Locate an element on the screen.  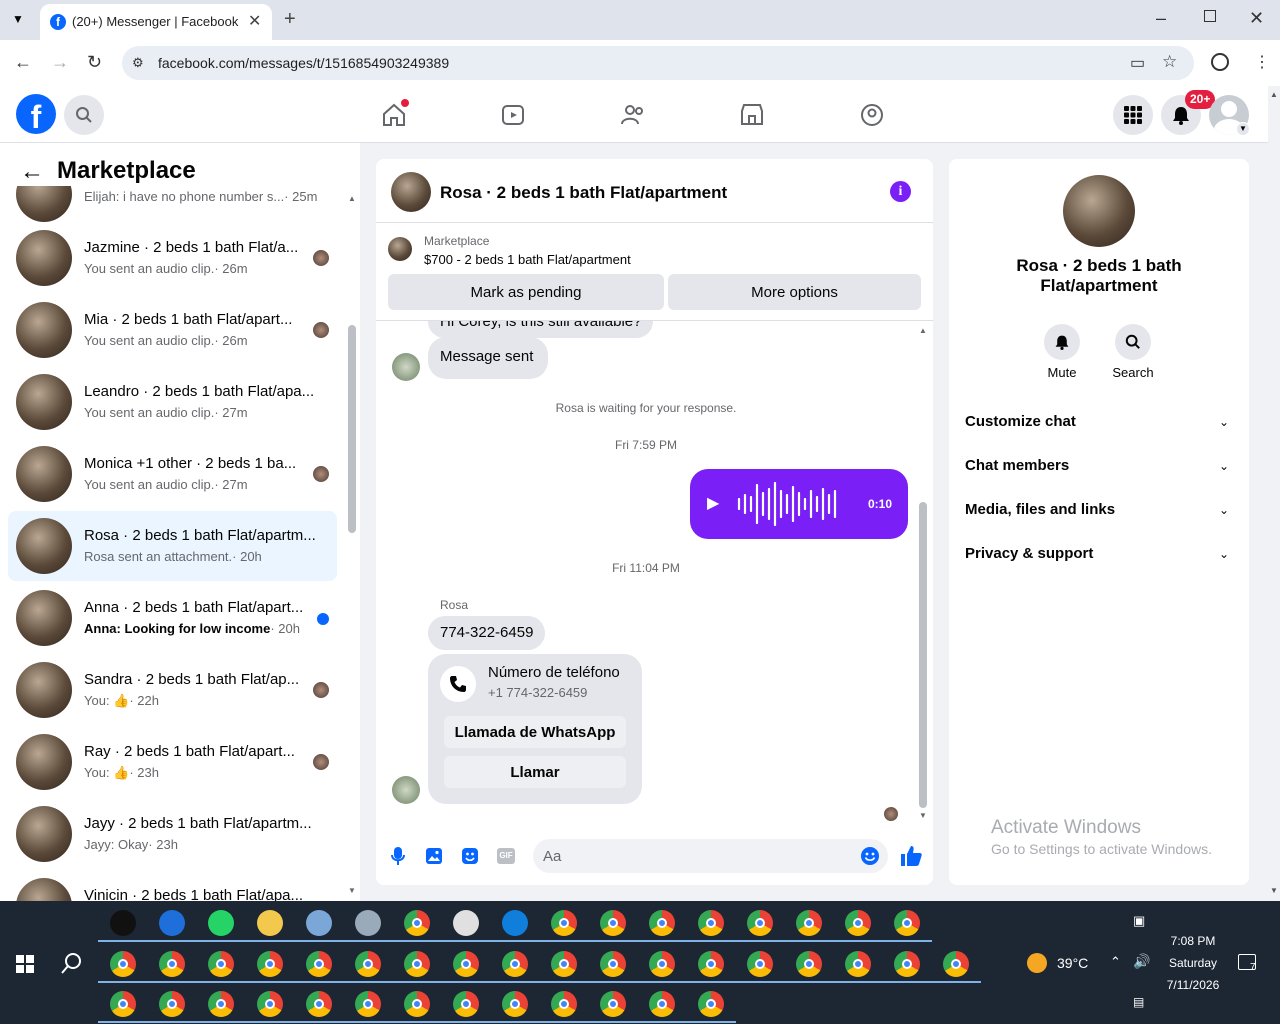
chat-title: Rosa · 2 beds 1 bath Flat/apartment is located at coordinates (583, 193).